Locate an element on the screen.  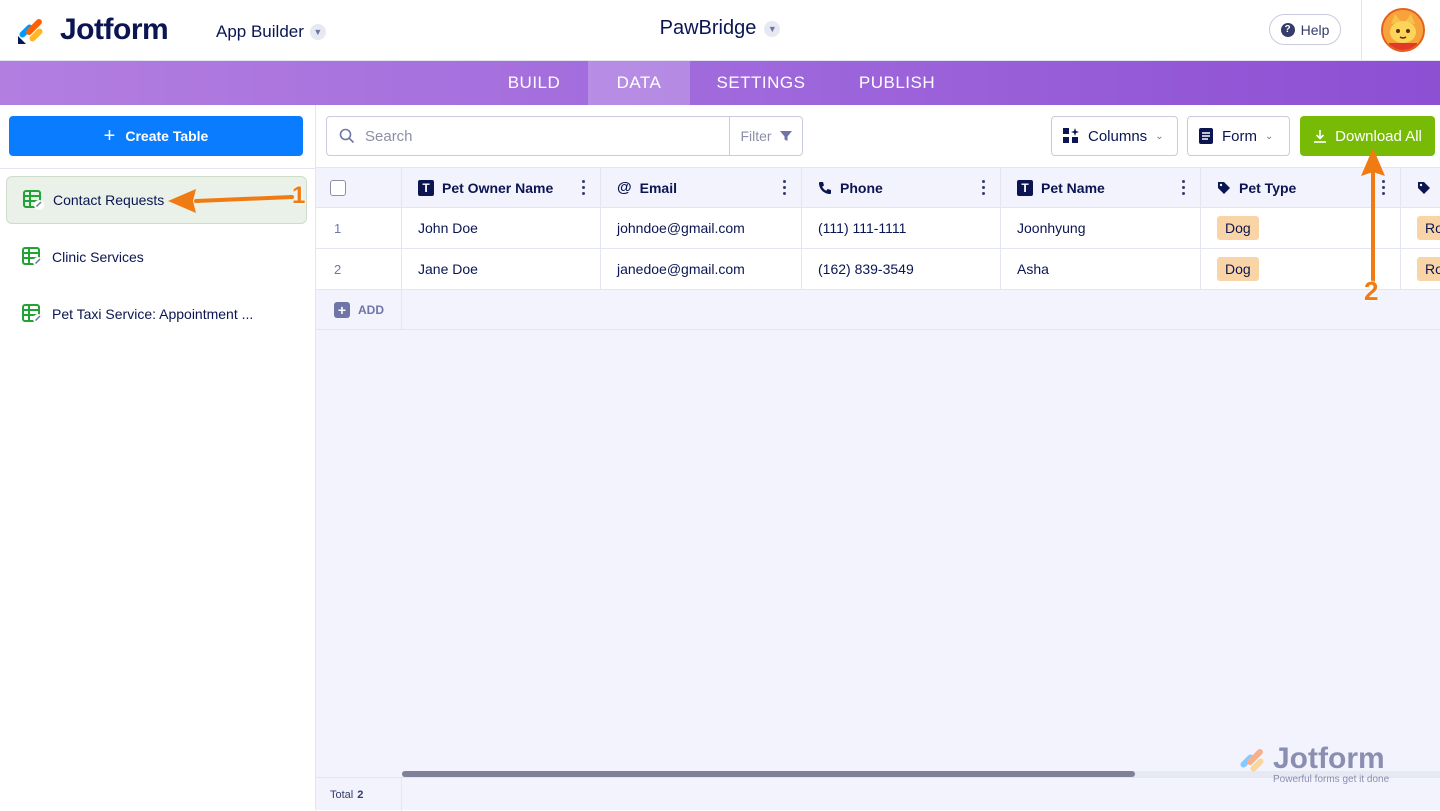
cell-pet-type: Dog is located at coordinates (1301, 228).